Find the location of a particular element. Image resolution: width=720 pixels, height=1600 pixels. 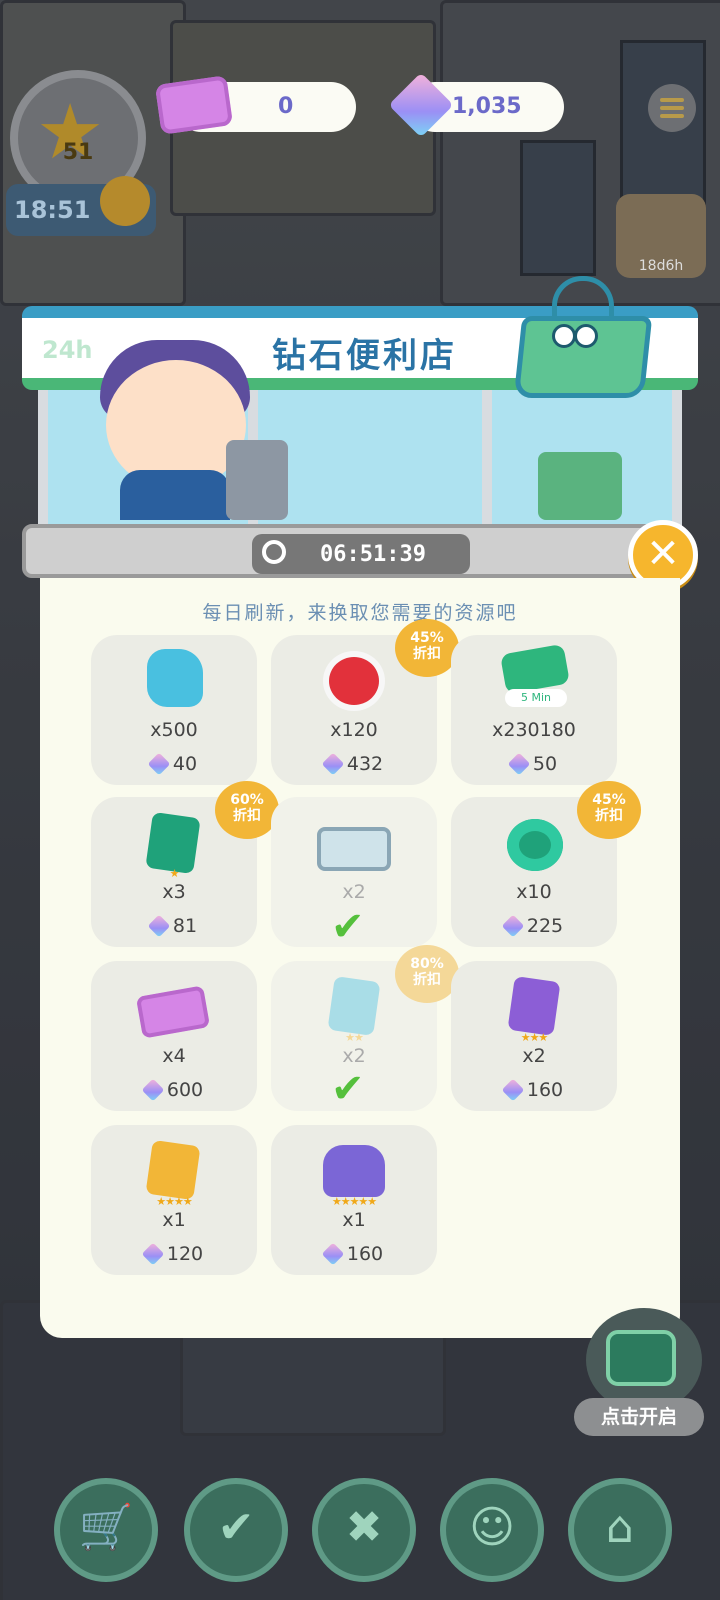

item-quantity: x3 is located at coordinates (174, 892).